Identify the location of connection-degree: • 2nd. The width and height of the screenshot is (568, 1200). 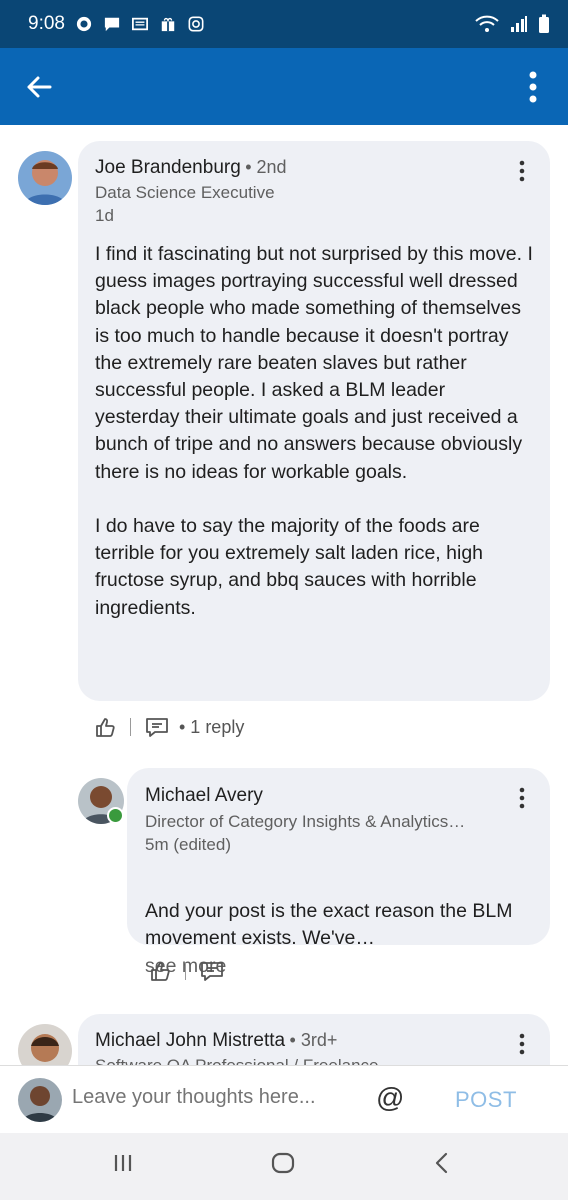
(266, 167).